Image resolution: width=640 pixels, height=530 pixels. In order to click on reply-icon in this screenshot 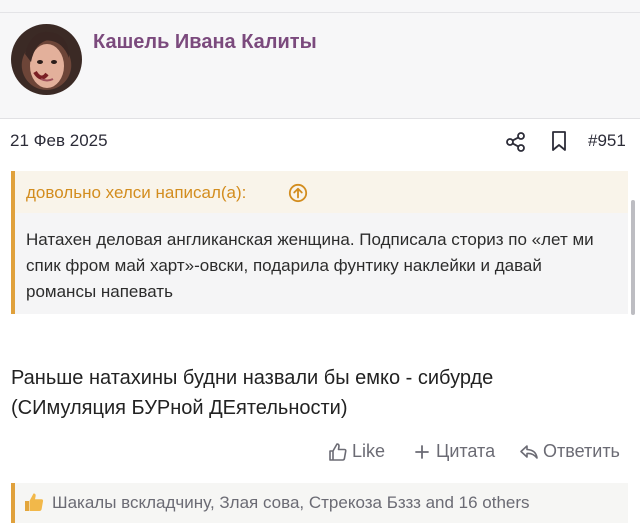, I will do `click(529, 451)`.